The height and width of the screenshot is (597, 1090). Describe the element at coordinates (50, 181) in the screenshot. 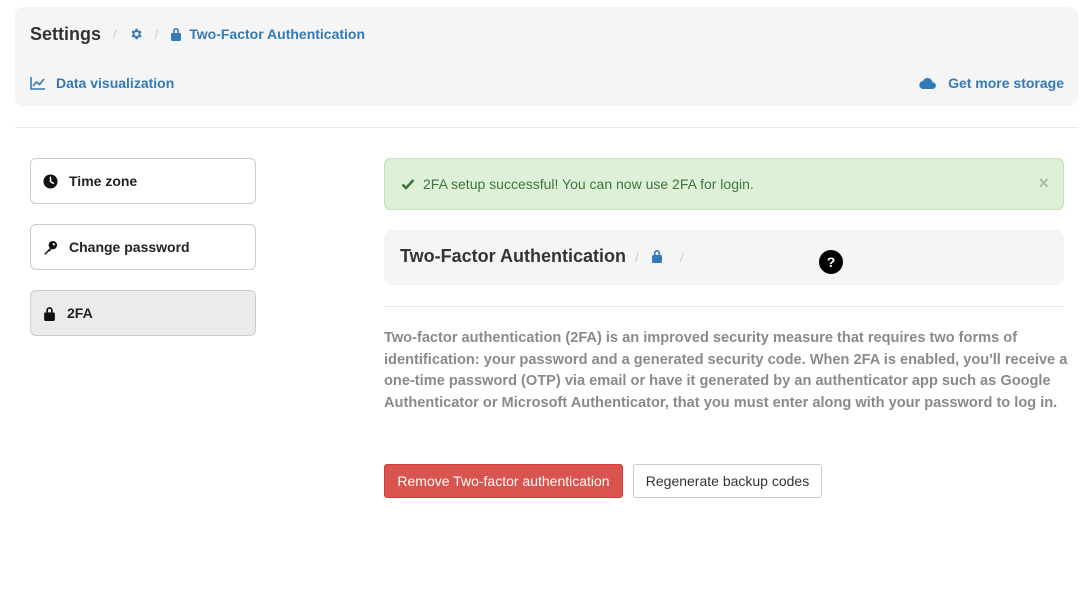

I see `clock-icon` at that location.